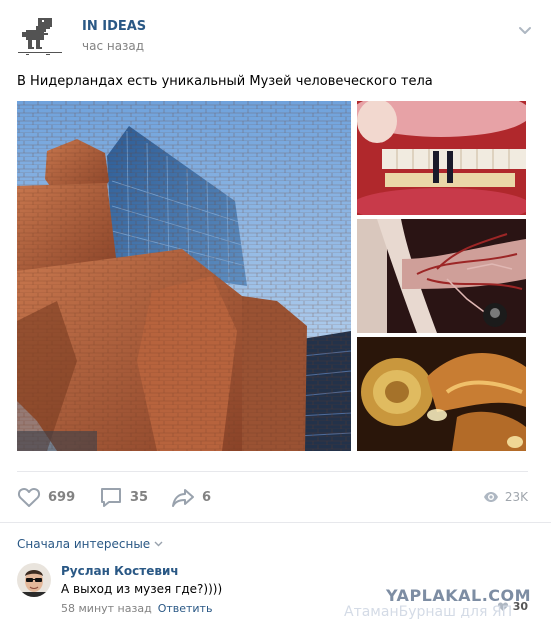 The image size is (551, 626). Describe the element at coordinates (62, 497) in the screenshot. I see `like-count: 699` at that location.